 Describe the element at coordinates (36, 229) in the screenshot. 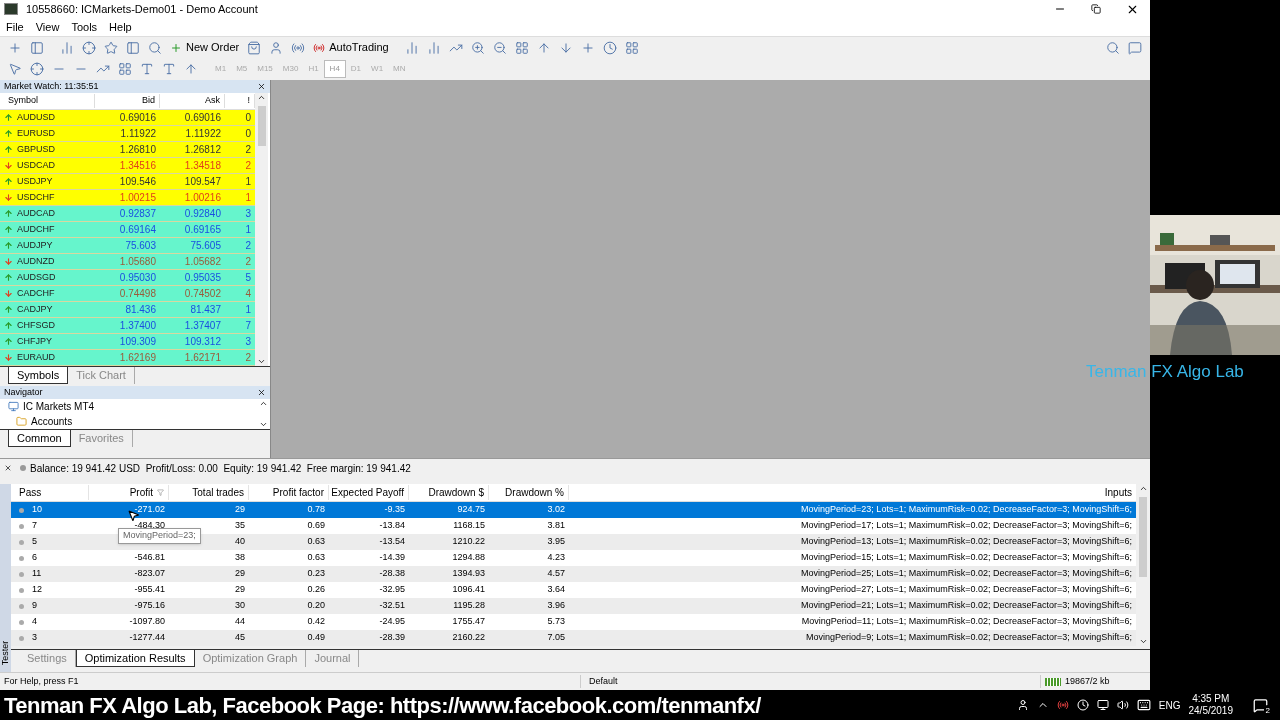

I see `symbol-cell-text: AUDCHF` at that location.